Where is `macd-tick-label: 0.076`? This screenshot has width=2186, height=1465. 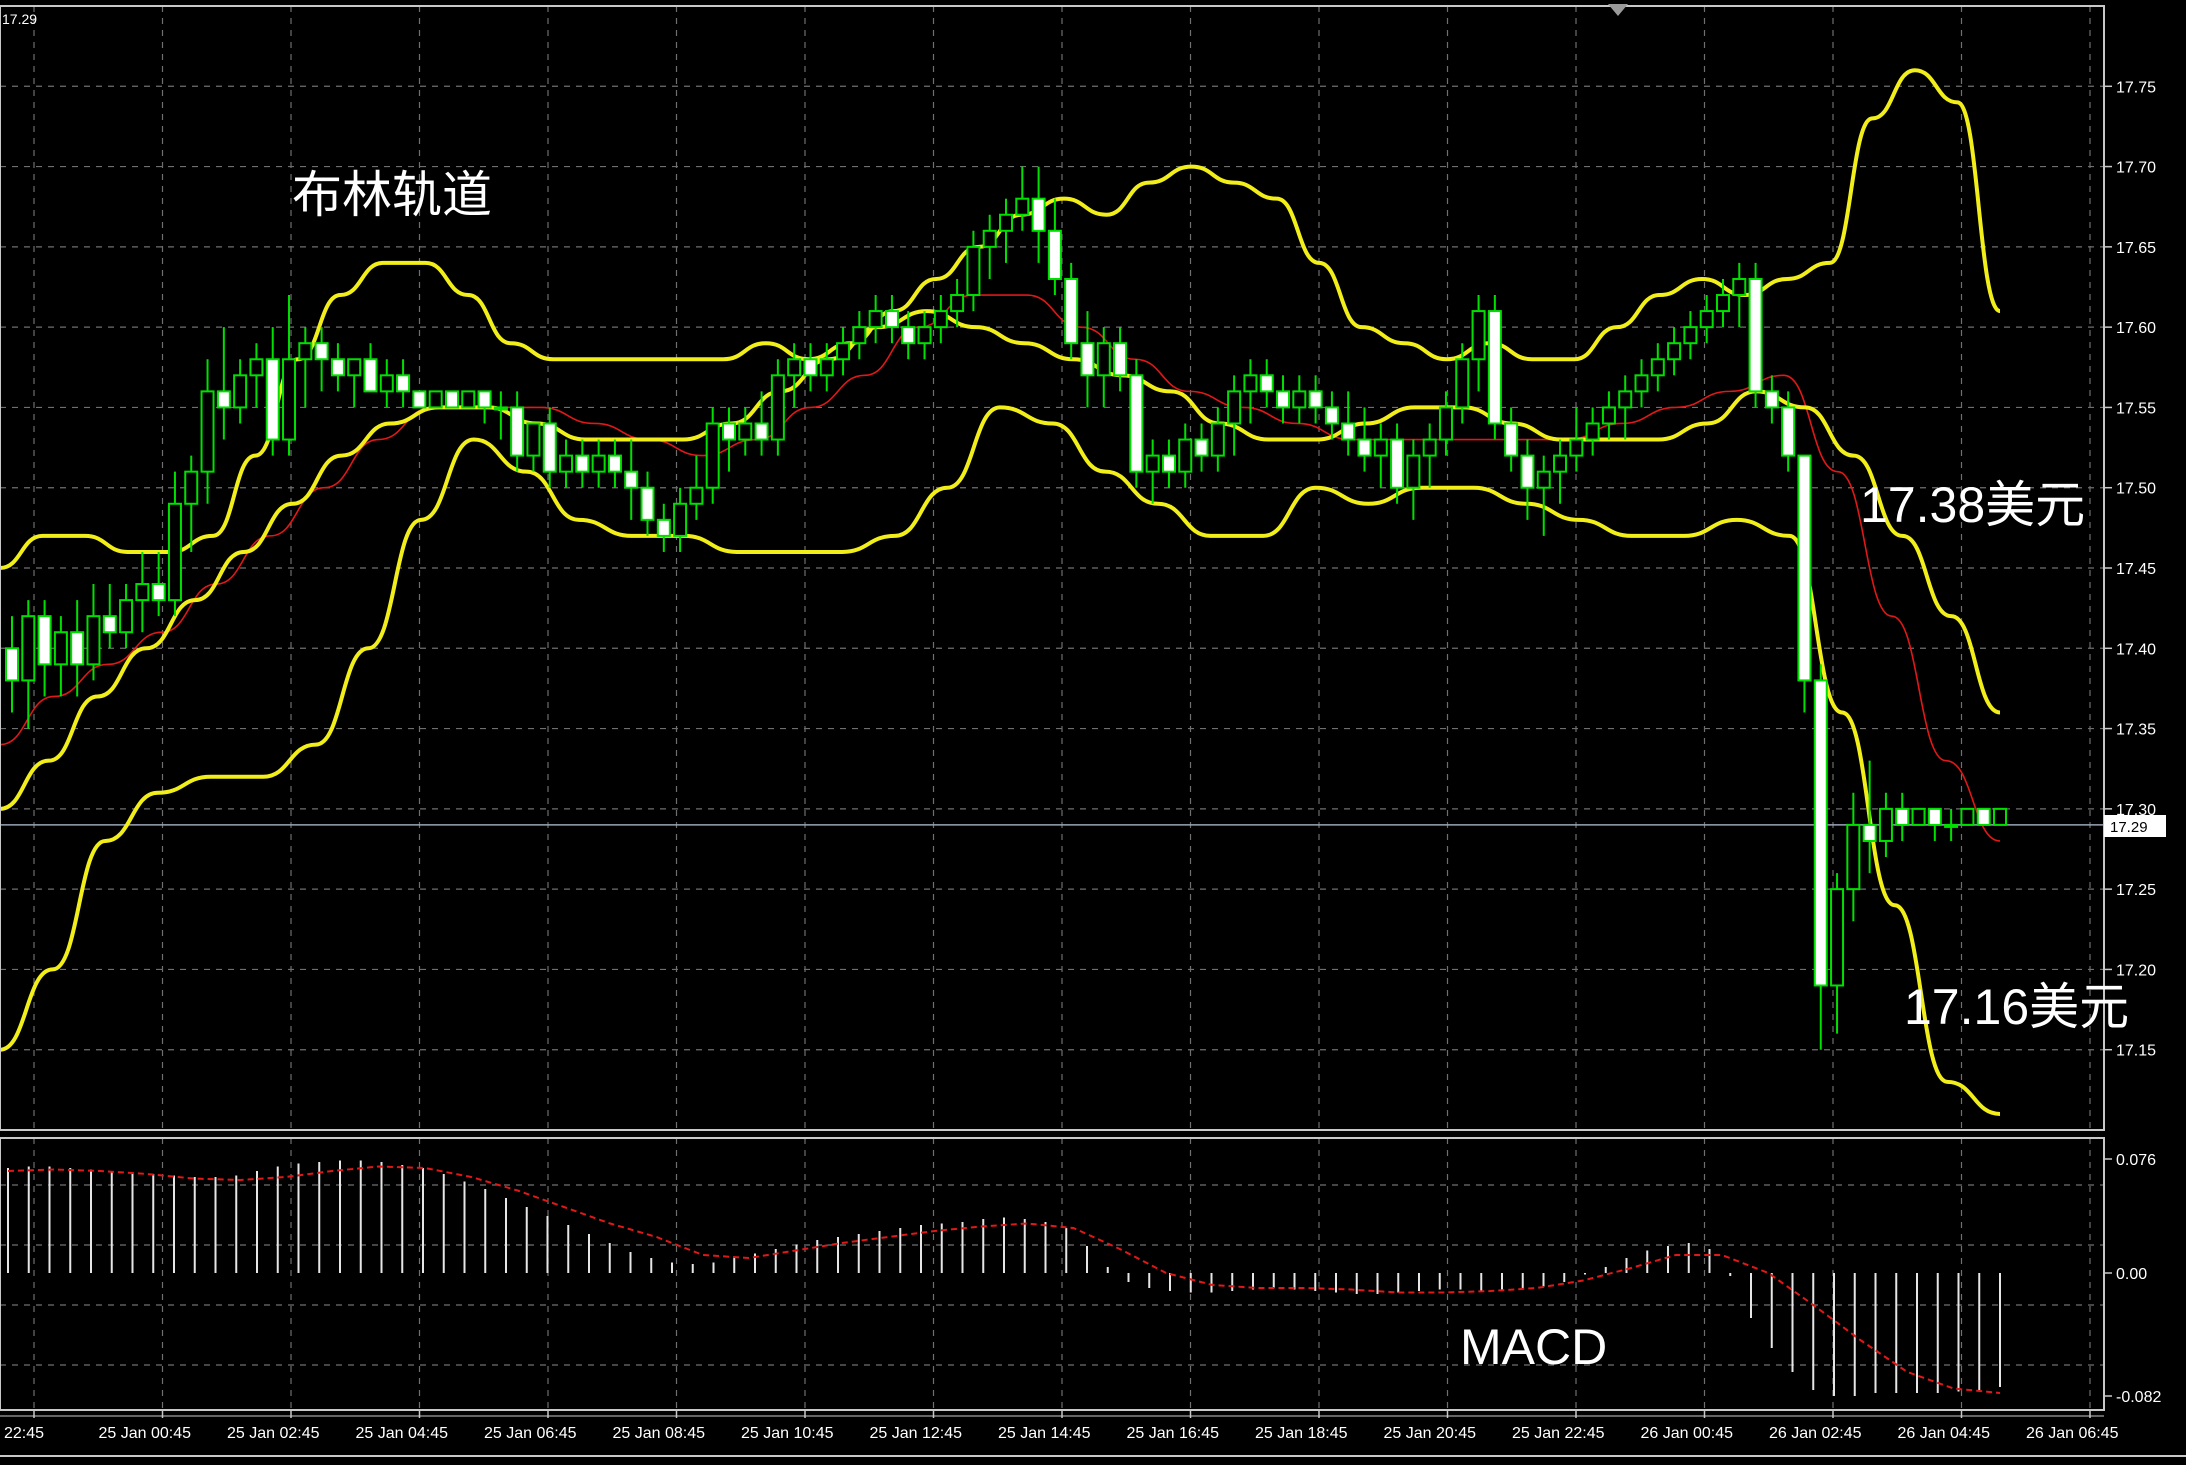 macd-tick-label: 0.076 is located at coordinates (2136, 1160).